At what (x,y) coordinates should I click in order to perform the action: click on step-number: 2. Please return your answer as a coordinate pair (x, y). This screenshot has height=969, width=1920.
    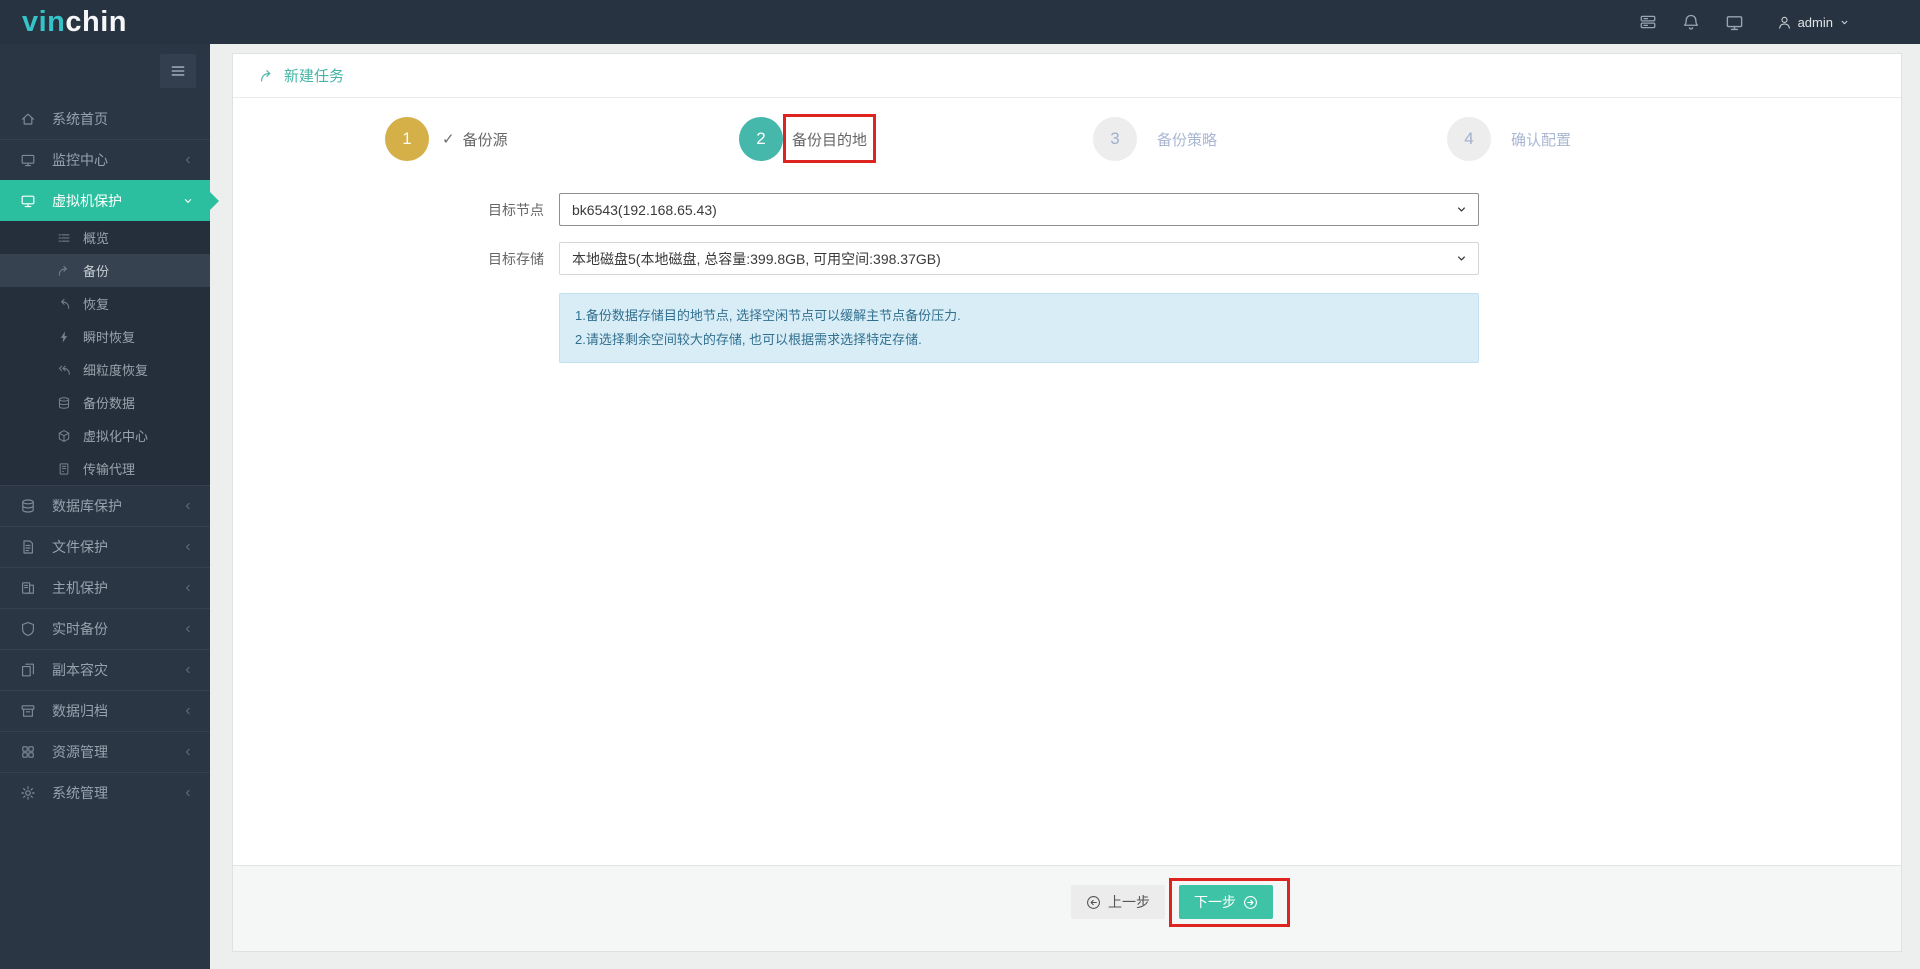
    Looking at the image, I should click on (761, 139).